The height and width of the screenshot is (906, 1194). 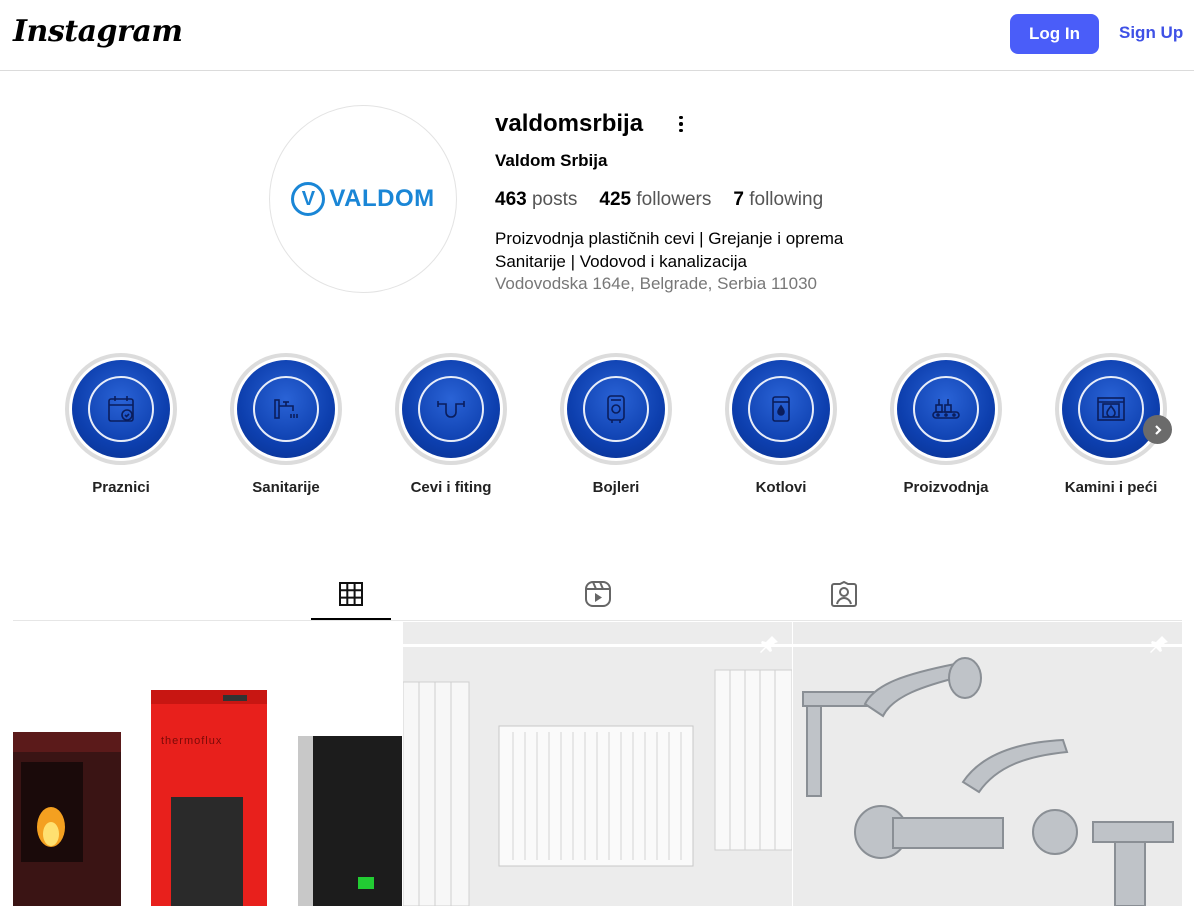 I want to click on fireplace-icon, so click(x=1111, y=409).